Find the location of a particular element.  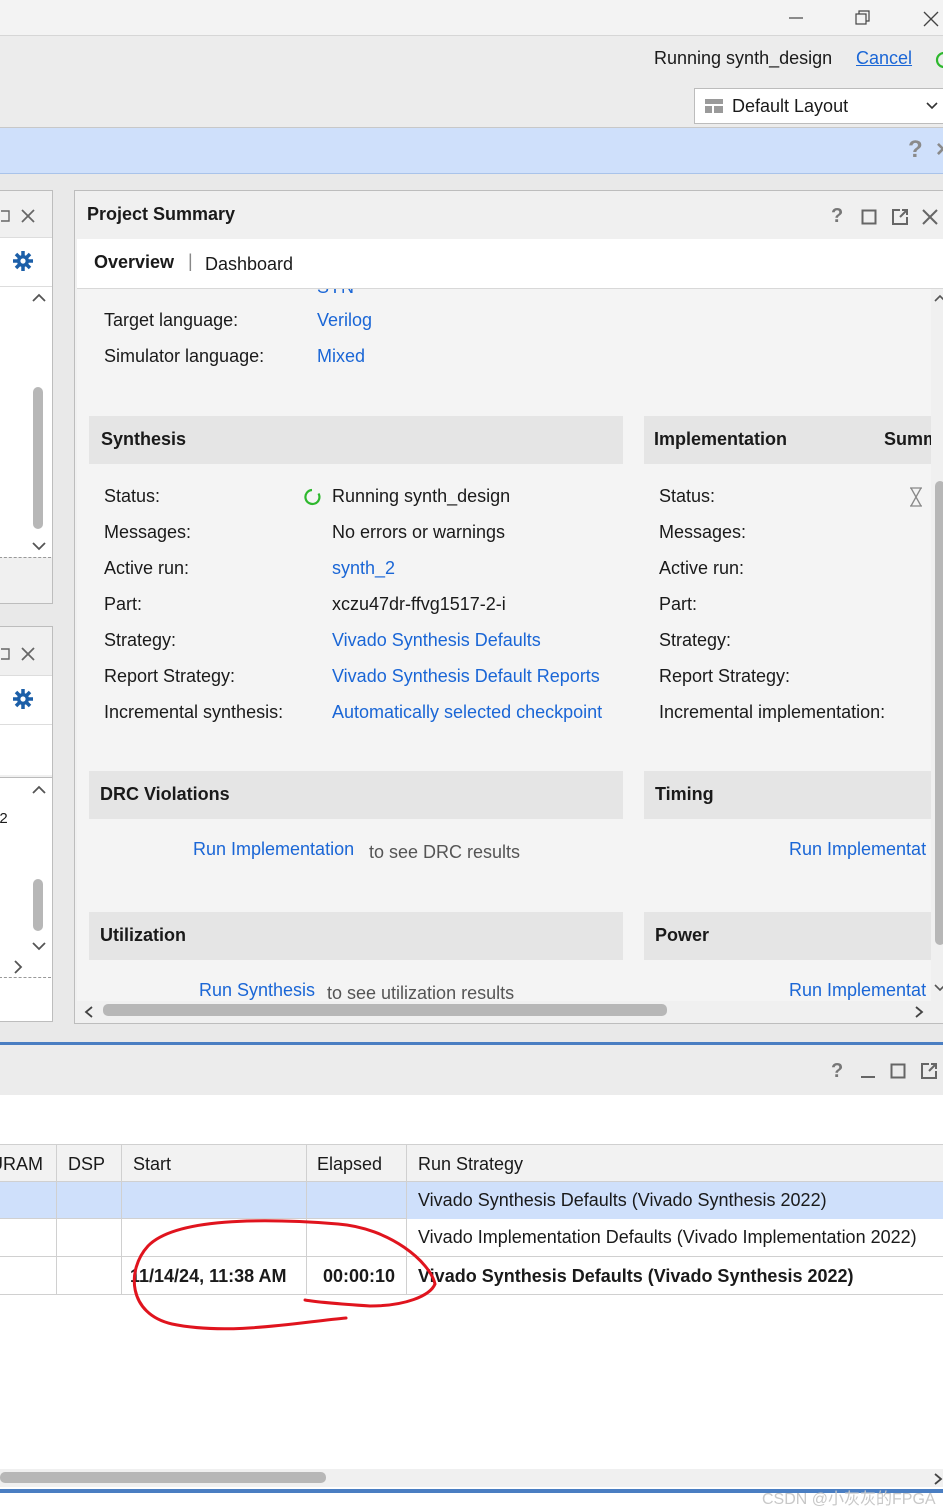

layout-selected-value: Default Layout is located at coordinates (790, 106).